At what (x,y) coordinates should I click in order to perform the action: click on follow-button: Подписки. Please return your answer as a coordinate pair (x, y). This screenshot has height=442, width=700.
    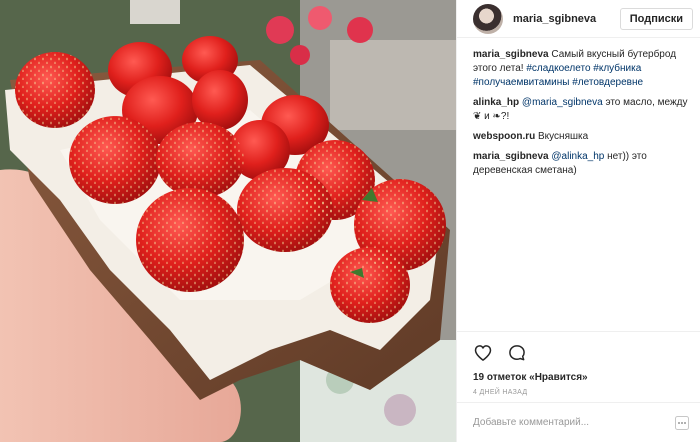
    Looking at the image, I should click on (656, 18).